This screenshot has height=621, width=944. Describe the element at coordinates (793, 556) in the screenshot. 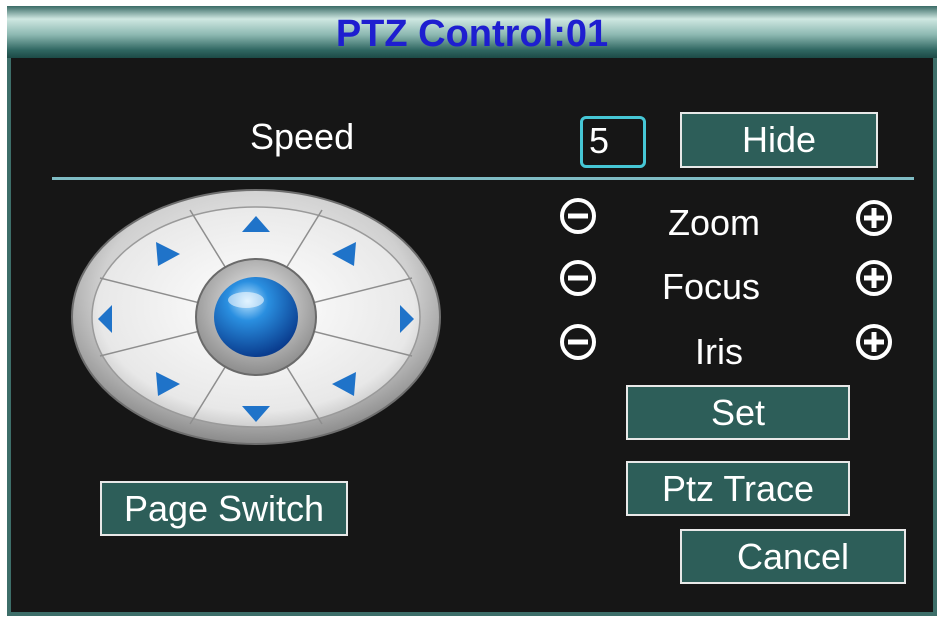

I see `cancel-button: Cancel` at that location.